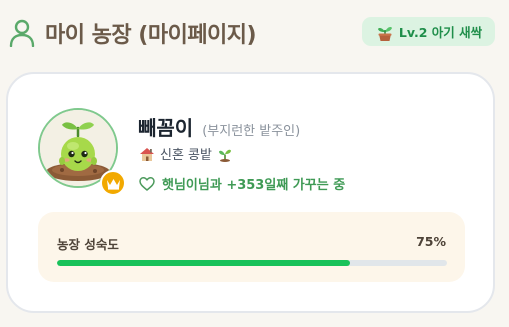 The height and width of the screenshot is (327, 509). What do you see at coordinates (88, 244) in the screenshot?
I see `progress-label: 농장 성숙도` at bounding box center [88, 244].